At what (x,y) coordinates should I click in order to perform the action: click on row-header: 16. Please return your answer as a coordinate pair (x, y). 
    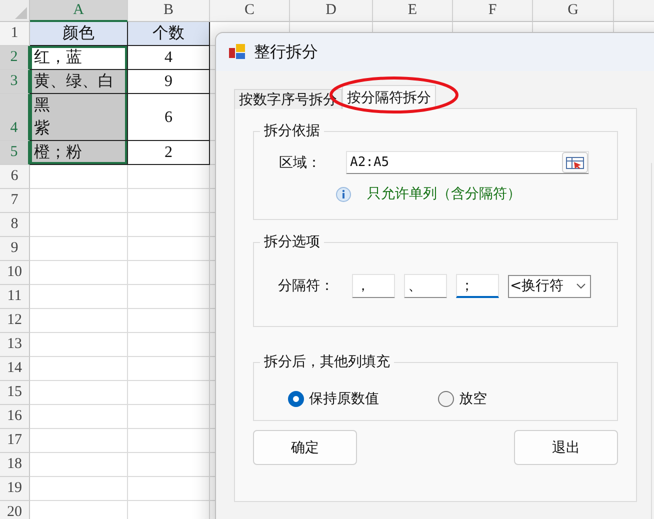
    Looking at the image, I should click on (15, 417).